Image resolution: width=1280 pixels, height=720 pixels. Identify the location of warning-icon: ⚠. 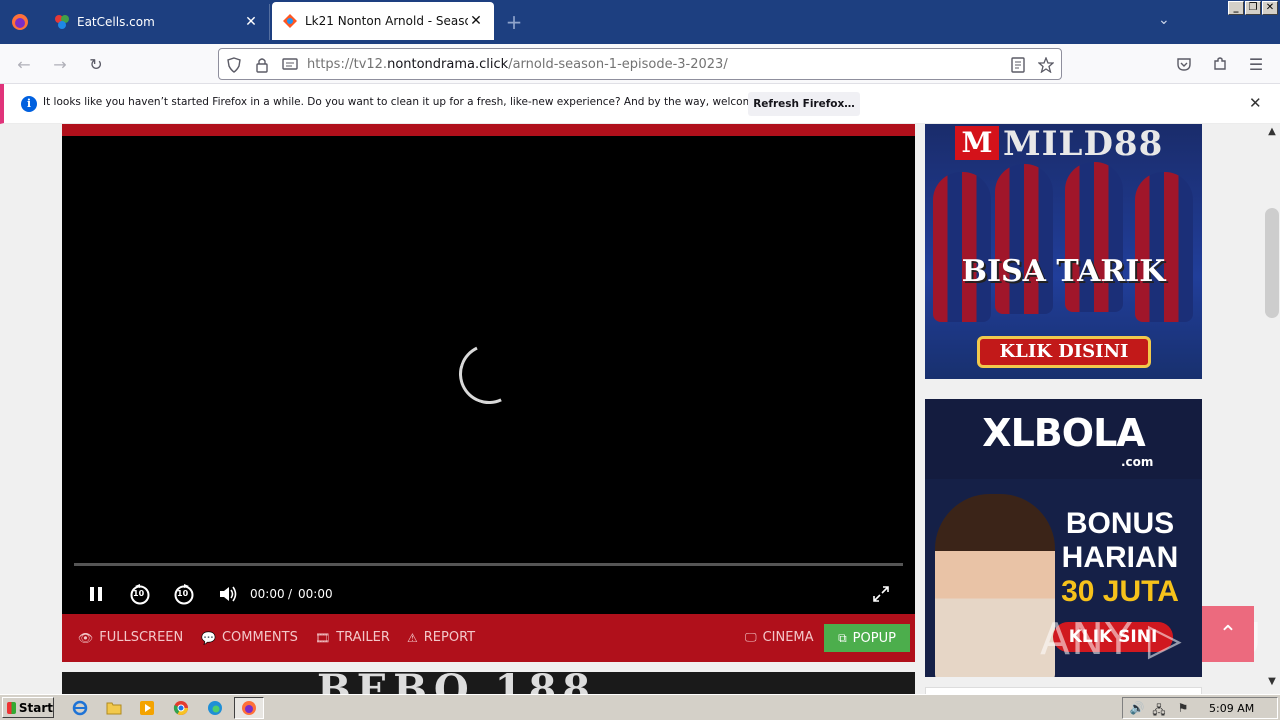
(412, 637).